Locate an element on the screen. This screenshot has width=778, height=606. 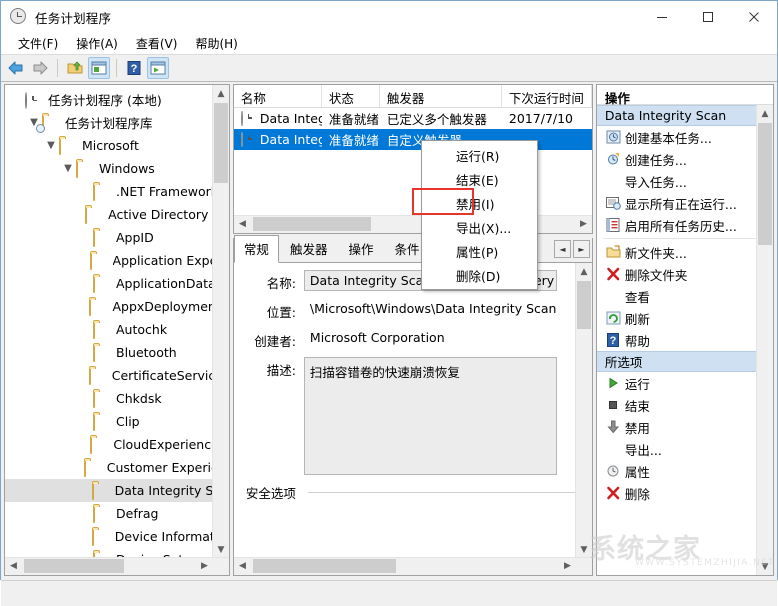
details-tab: 触发器 is located at coordinates (309, 248).